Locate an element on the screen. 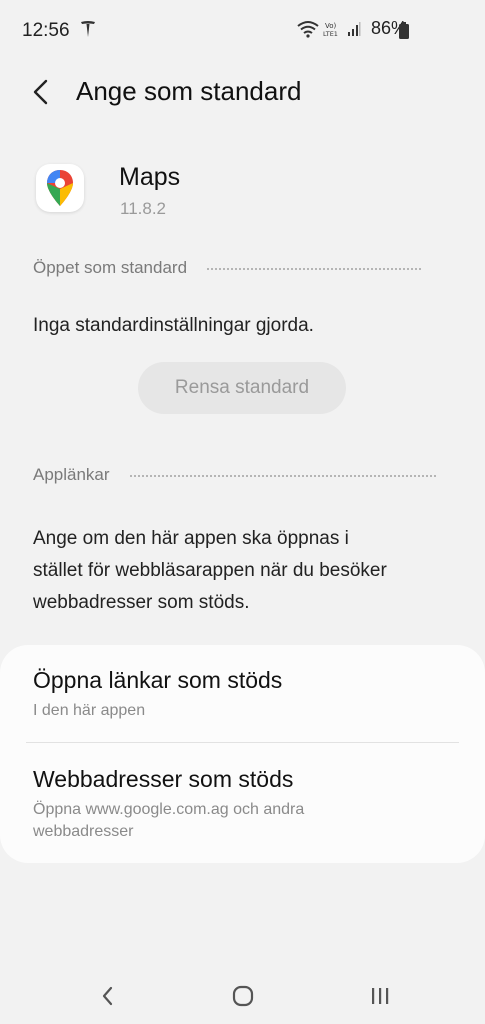  app-version: 11.8.2 is located at coordinates (143, 208).